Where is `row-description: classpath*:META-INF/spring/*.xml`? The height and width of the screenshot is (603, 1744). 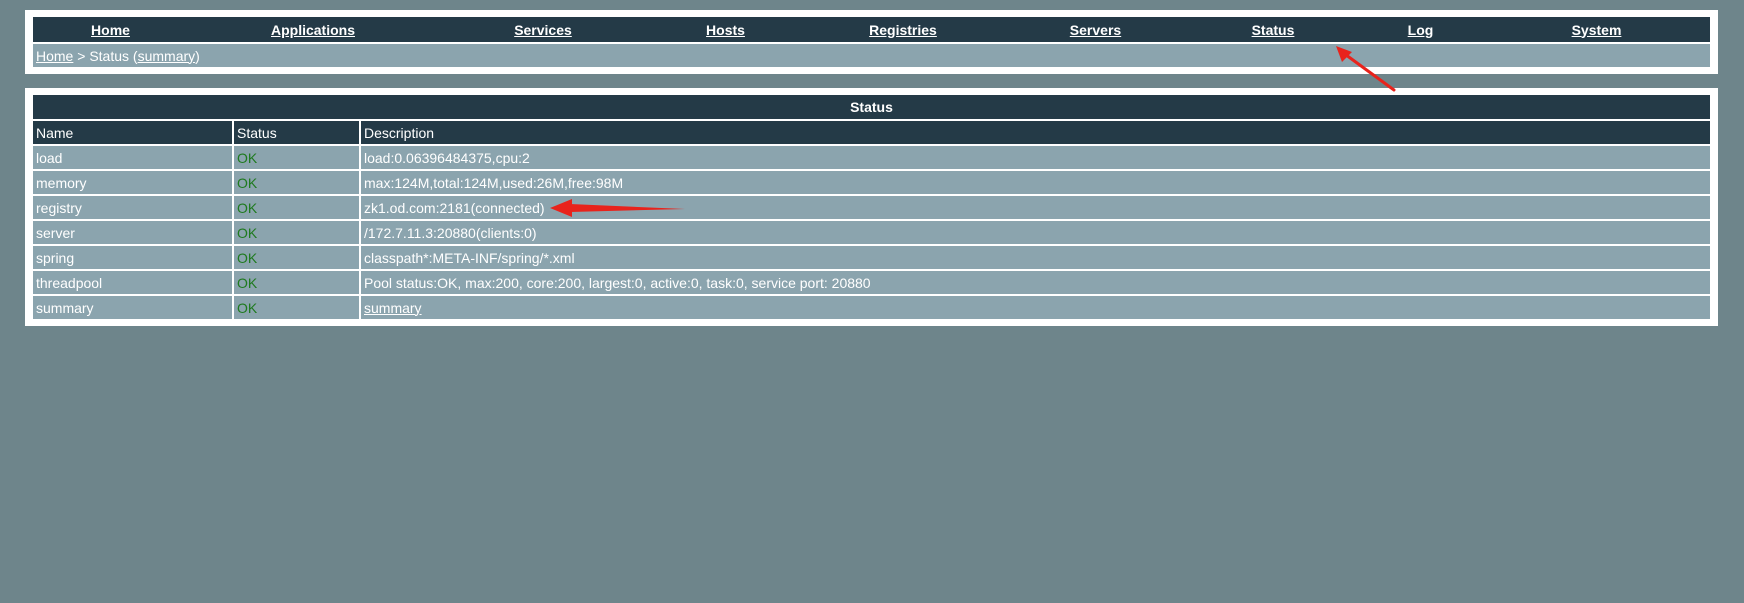 row-description: classpath*:META-INF/spring/*.xml is located at coordinates (1035, 258).